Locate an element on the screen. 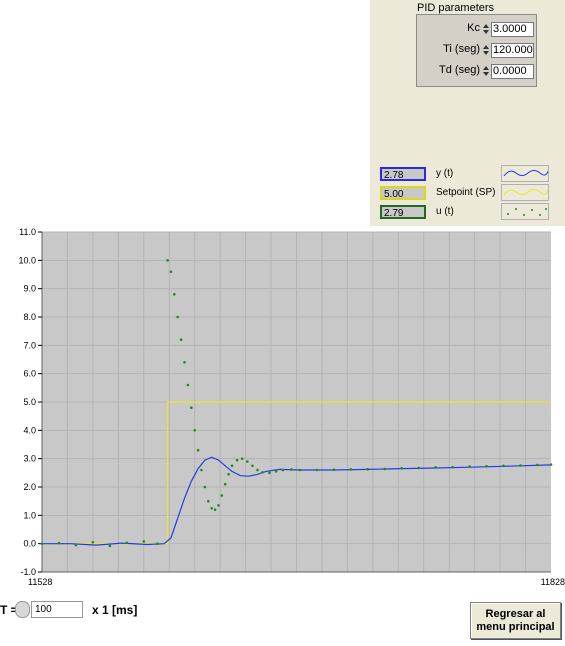  pid-row-ti: Ti (seg) 120.0000 is located at coordinates (476, 49).